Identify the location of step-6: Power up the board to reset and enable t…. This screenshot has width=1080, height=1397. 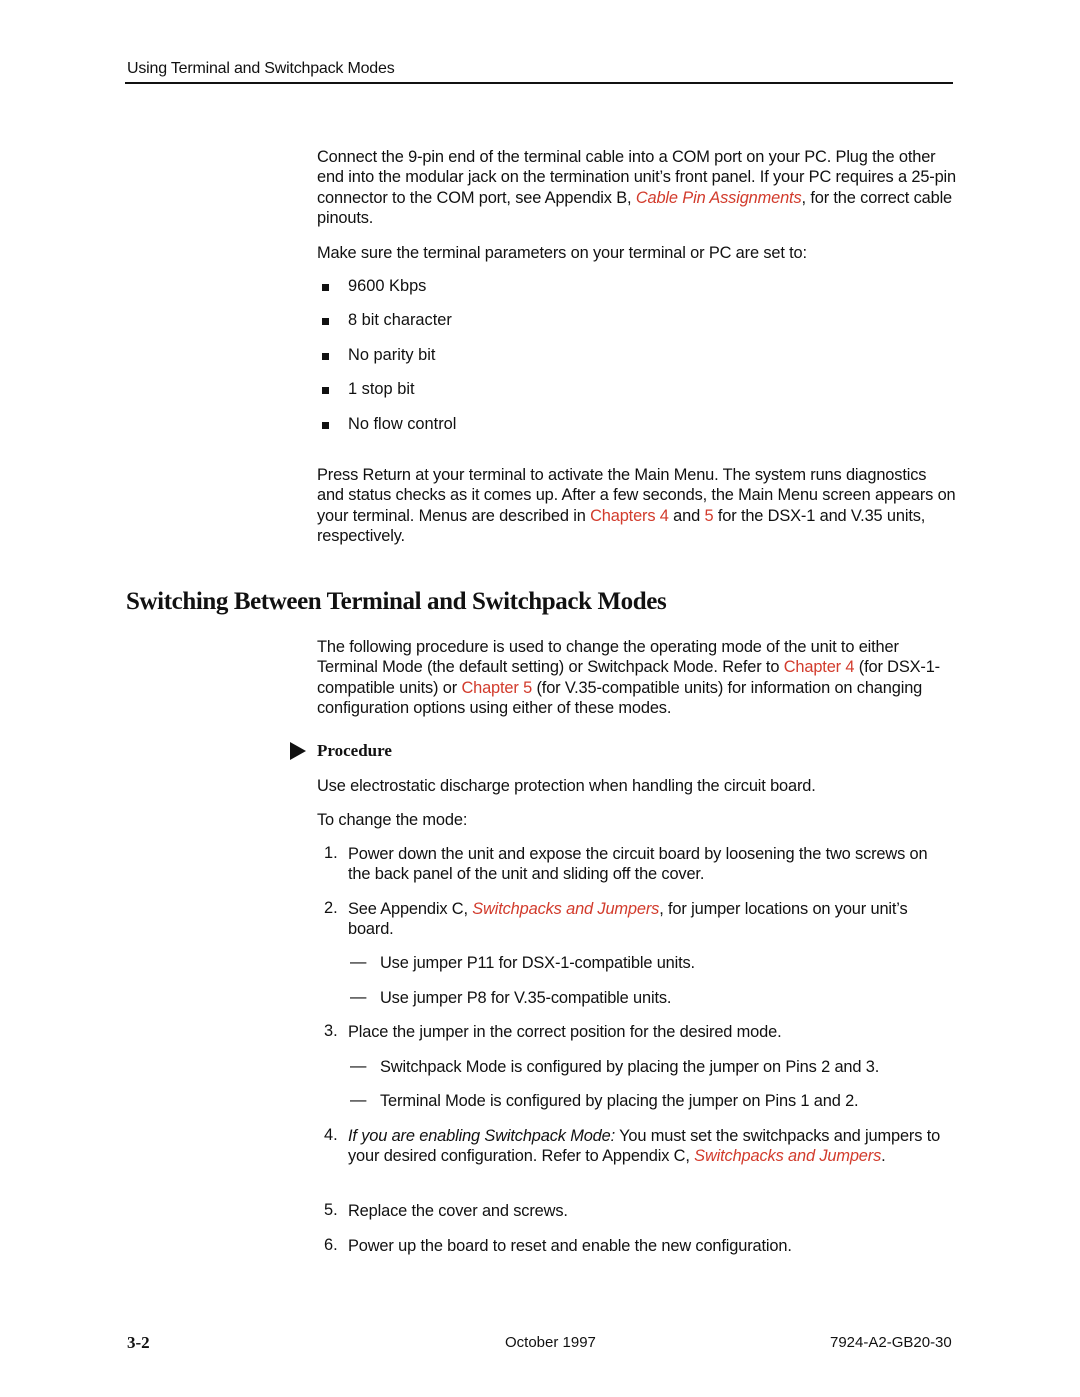
(570, 1246).